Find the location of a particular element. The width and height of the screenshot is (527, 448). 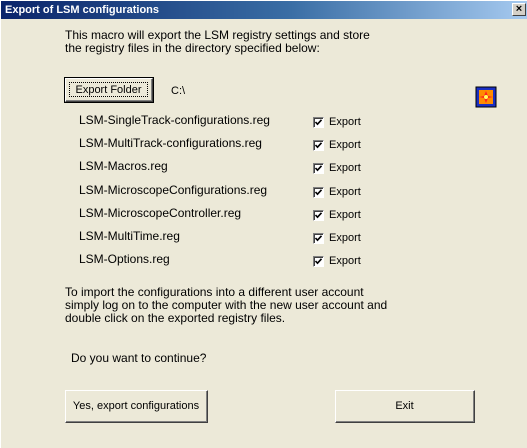

file-row: LSM-MicroscopeConfigurations.reg Export is located at coordinates (229, 194).